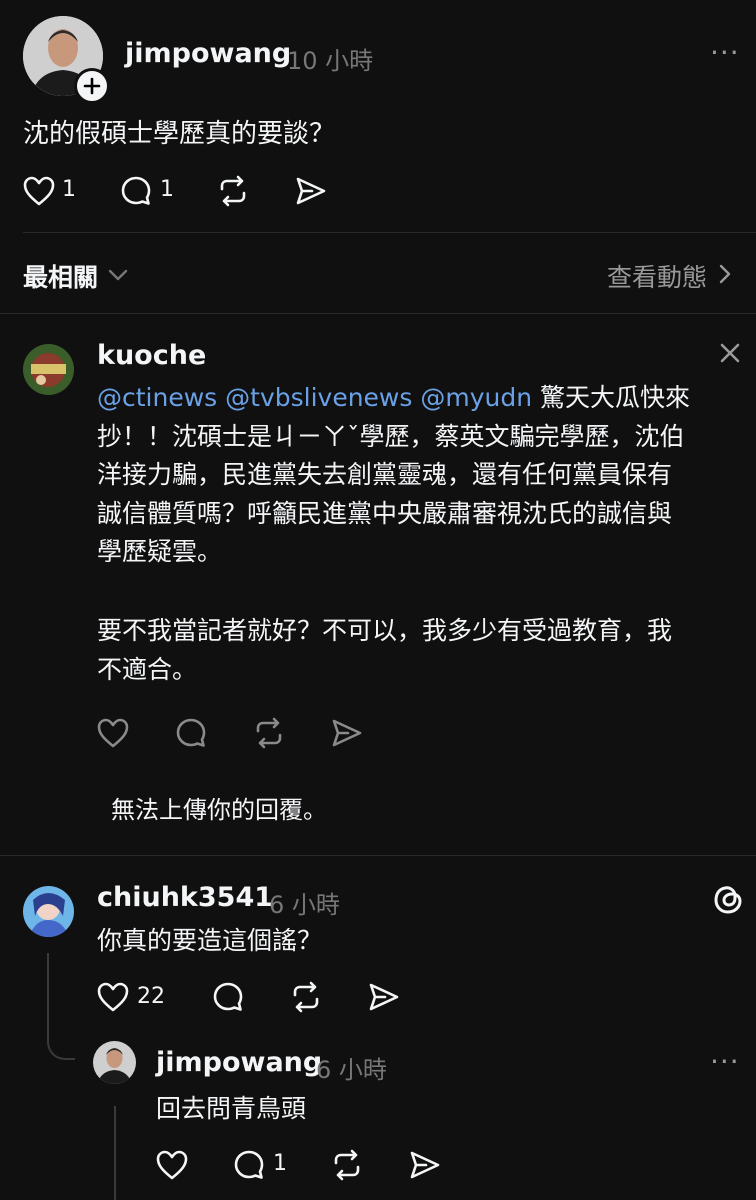 This screenshot has height=1200, width=756. Describe the element at coordinates (657, 277) in the screenshot. I see `view-activity-label: 查看動態` at that location.